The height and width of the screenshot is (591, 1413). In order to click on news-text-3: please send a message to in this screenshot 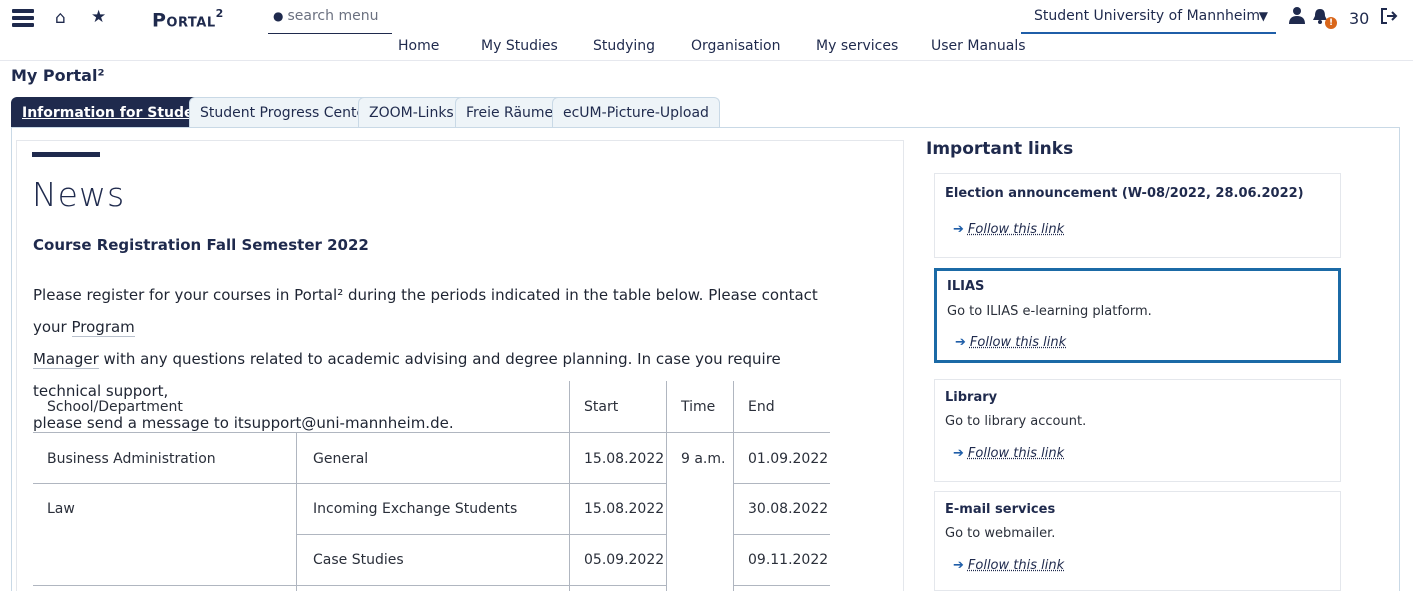, I will do `click(133, 423)`.